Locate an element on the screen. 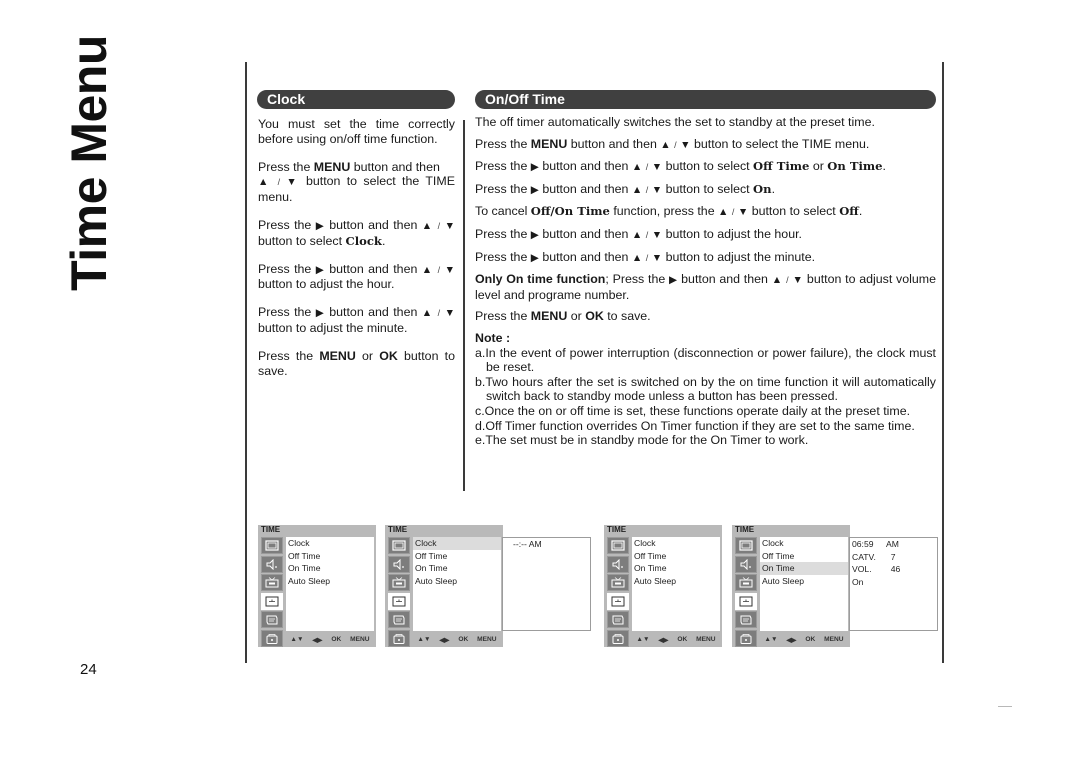  osd-submenu-row: --:-- AM is located at coordinates (550, 544).